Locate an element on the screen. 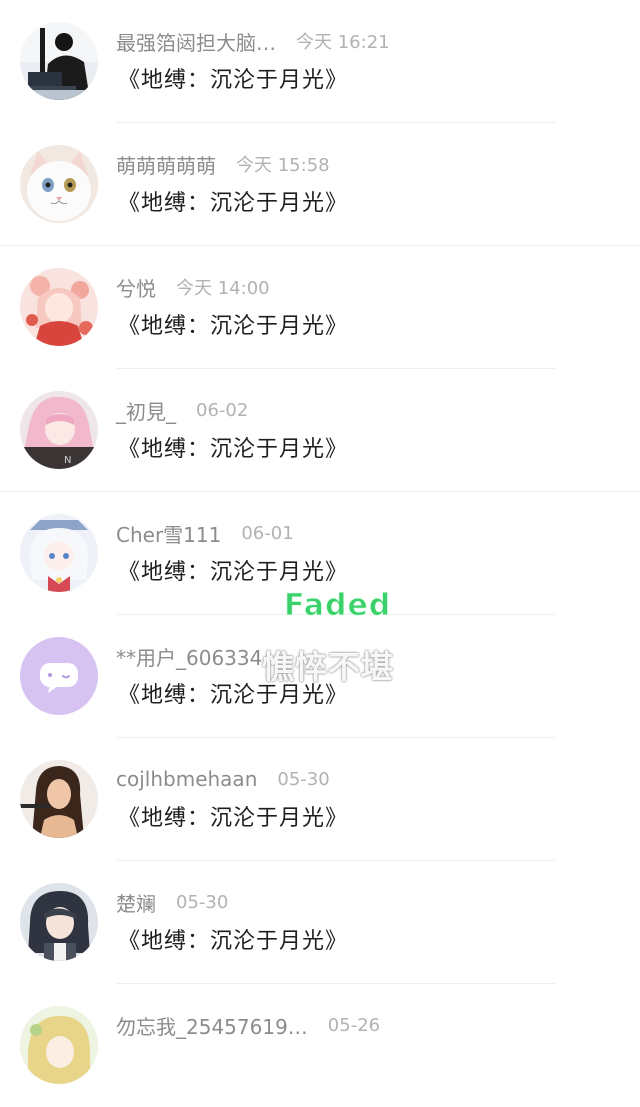 The image size is (640, 1107). comment-meta: **用户_606334 is located at coordinates (199, 656).